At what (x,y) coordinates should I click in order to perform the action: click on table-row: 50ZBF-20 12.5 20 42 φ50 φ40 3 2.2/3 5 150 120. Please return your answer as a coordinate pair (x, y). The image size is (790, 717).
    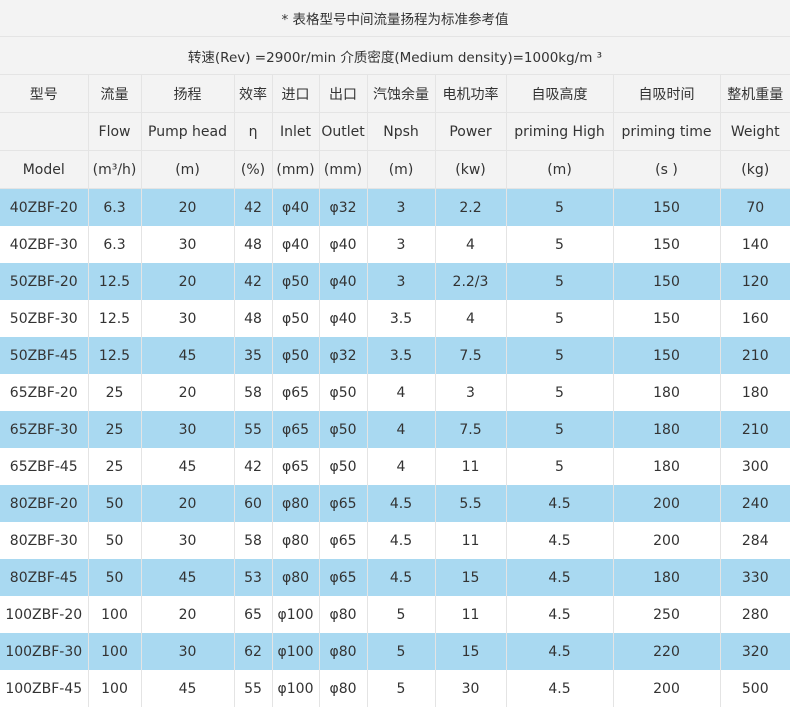
    Looking at the image, I should click on (395, 281).